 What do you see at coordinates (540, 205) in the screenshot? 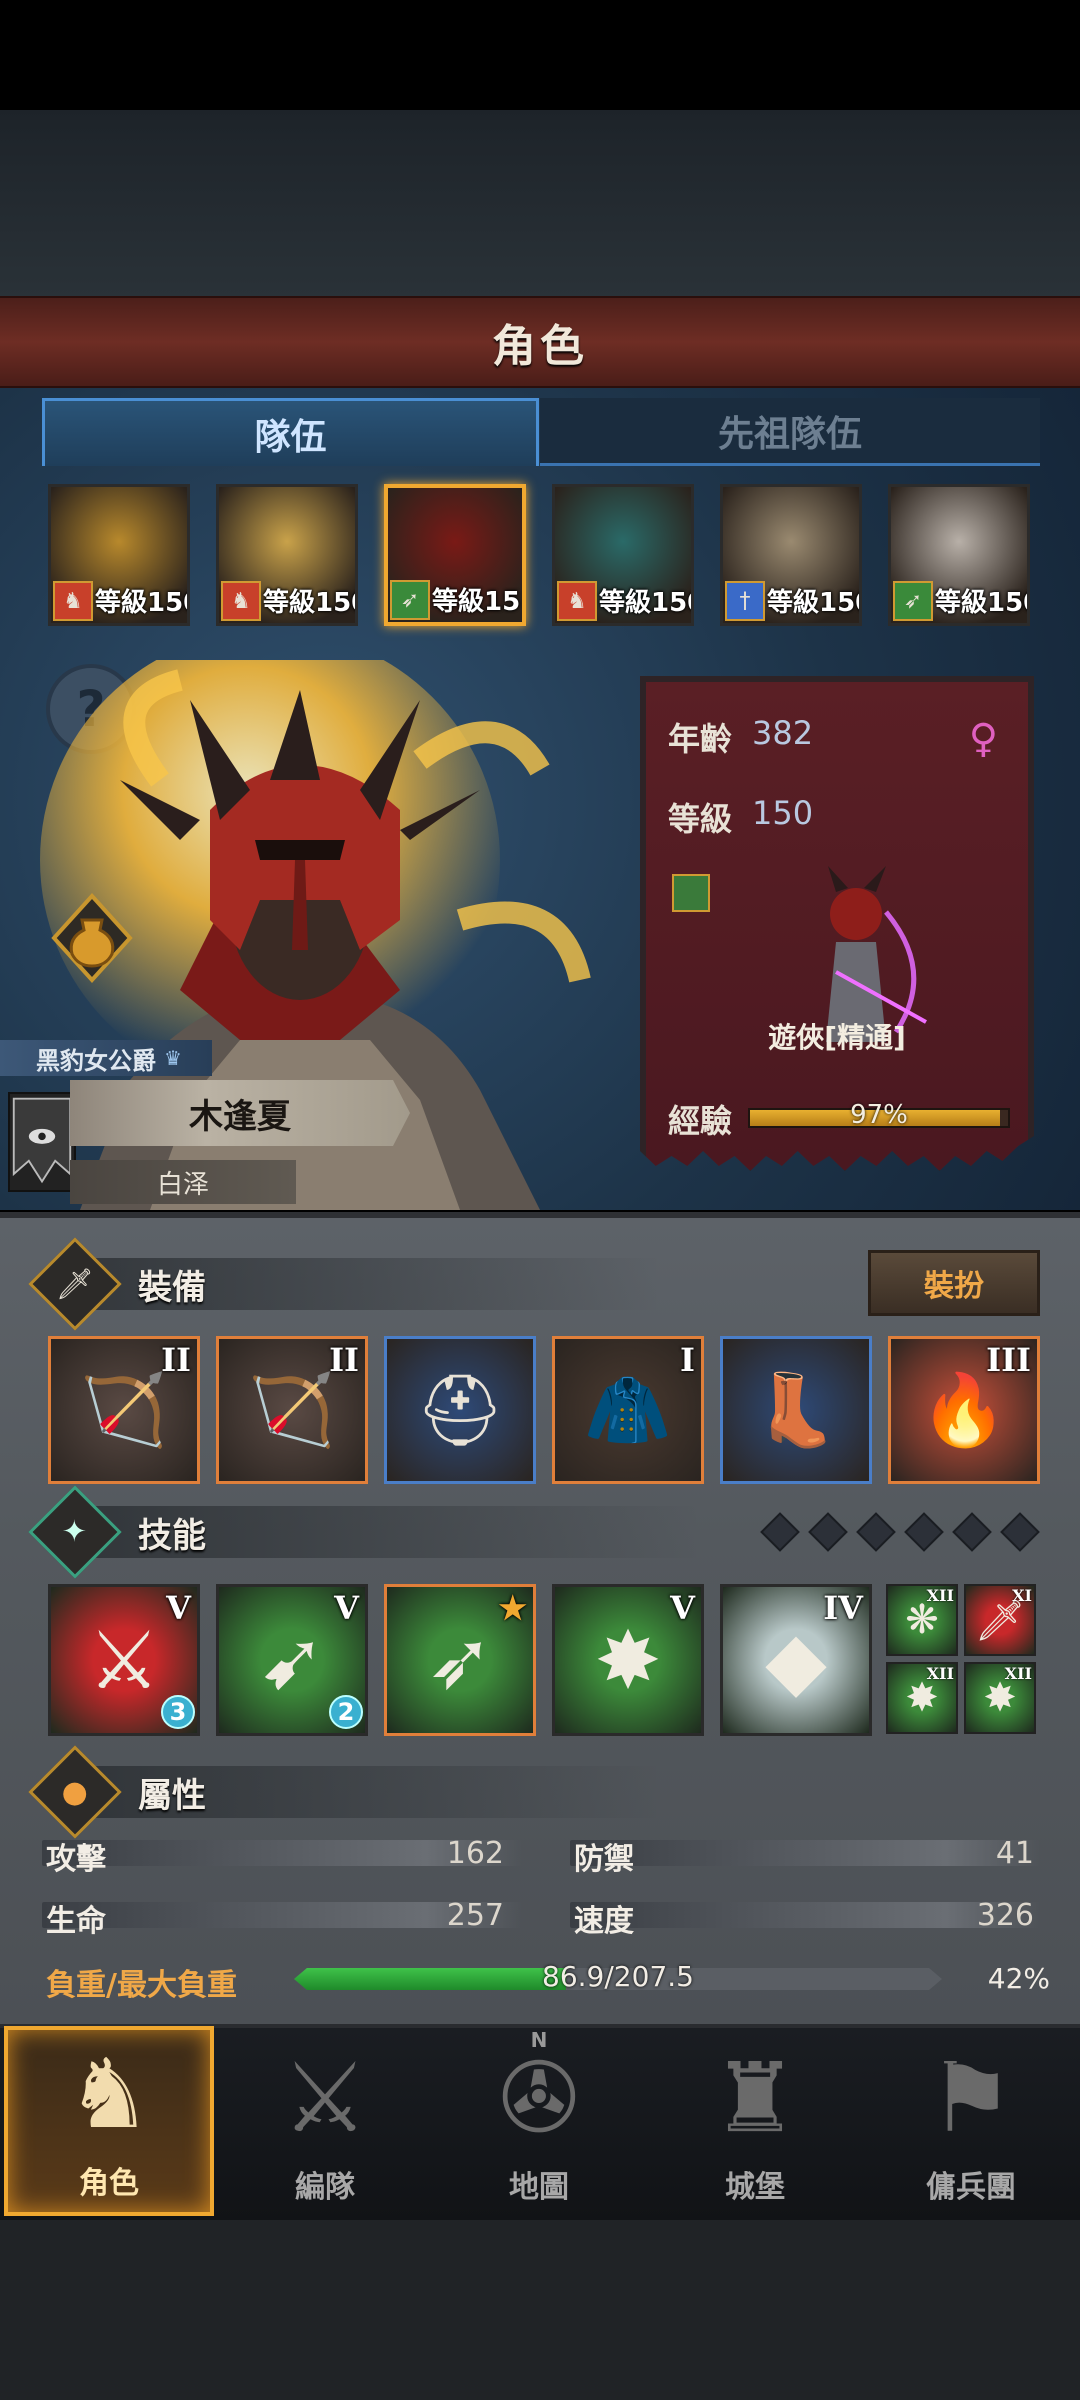
I see `top-background` at bounding box center [540, 205].